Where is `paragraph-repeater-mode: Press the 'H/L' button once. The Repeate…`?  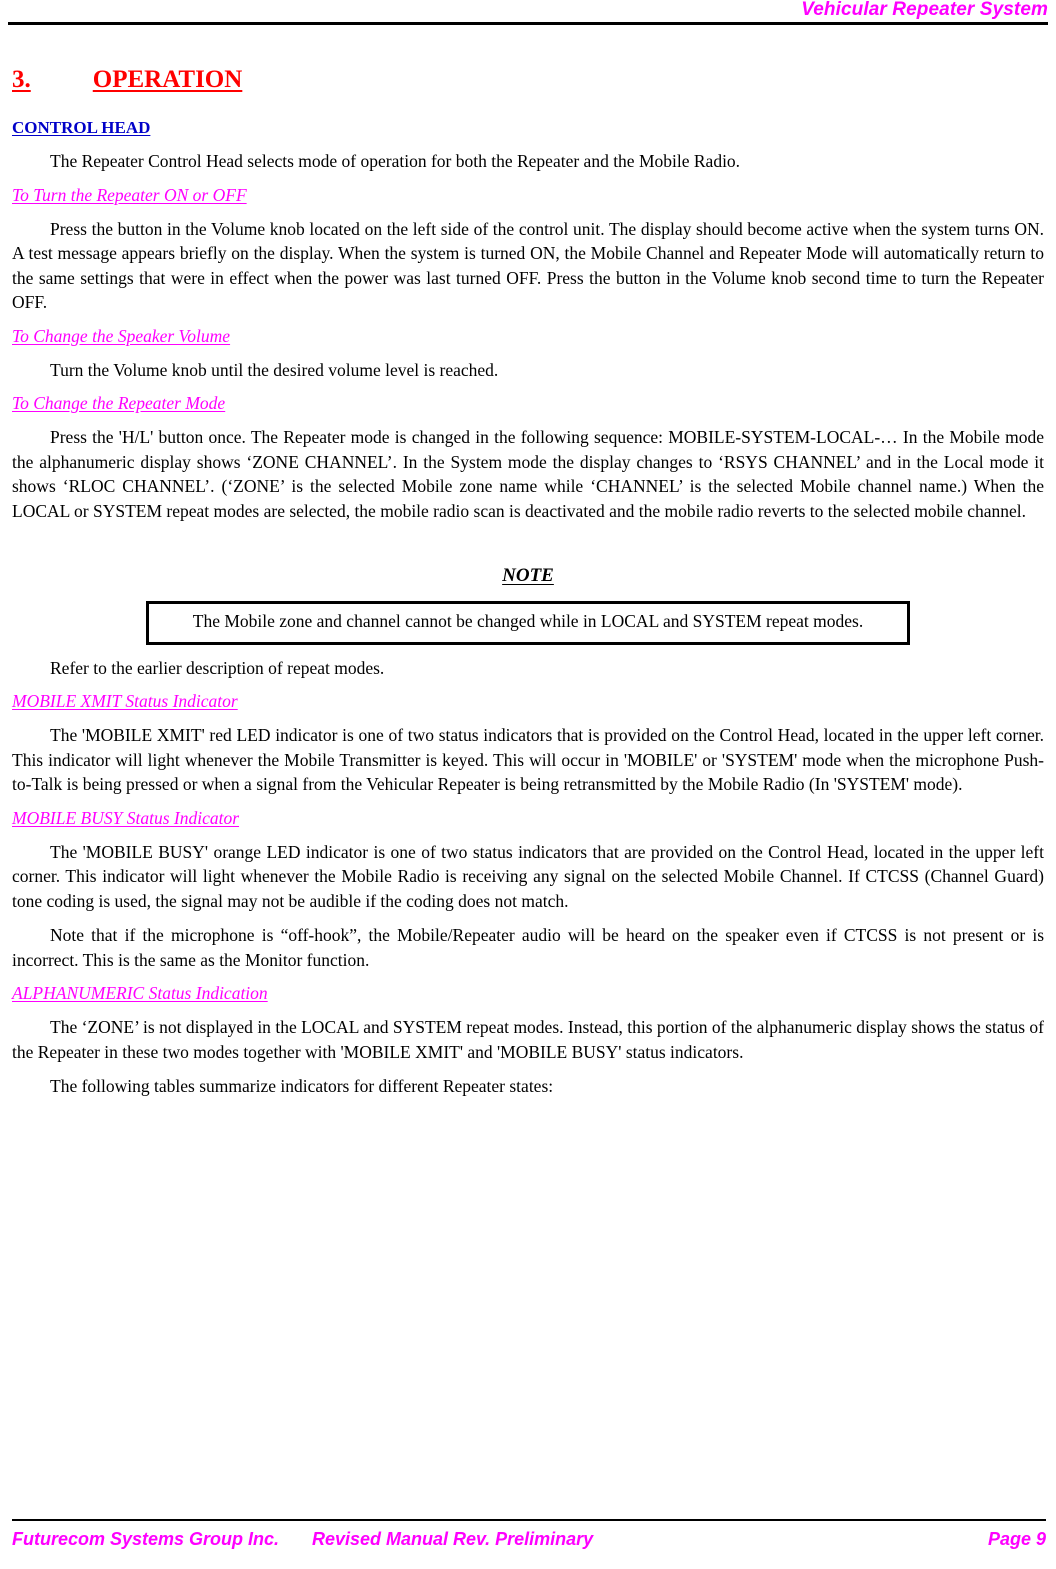 paragraph-repeater-mode: Press the 'H/L' button once. The Repeate… is located at coordinates (528, 474).